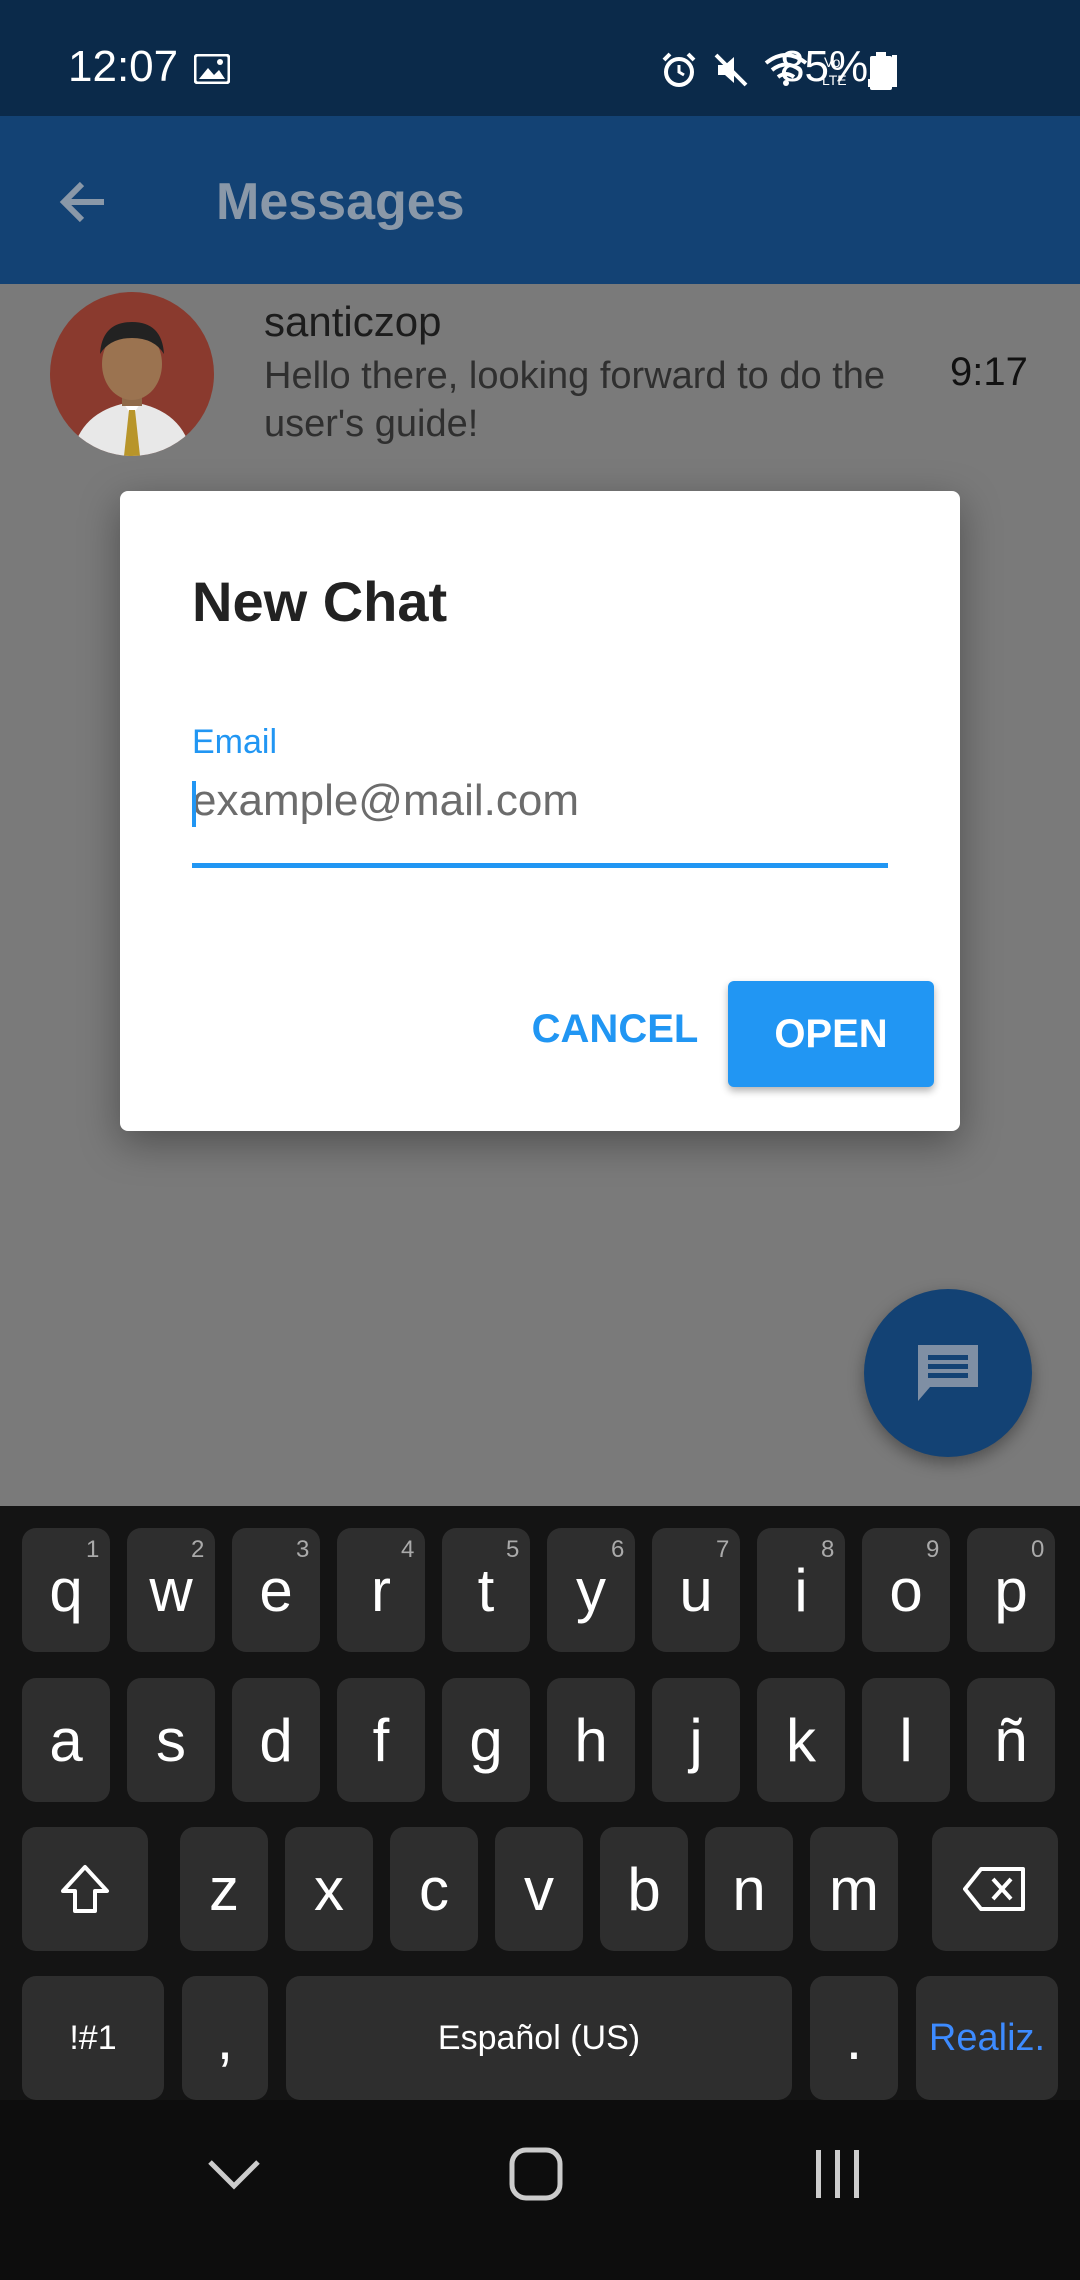  Describe the element at coordinates (539, 1889) in the screenshot. I see `key-v: v` at that location.